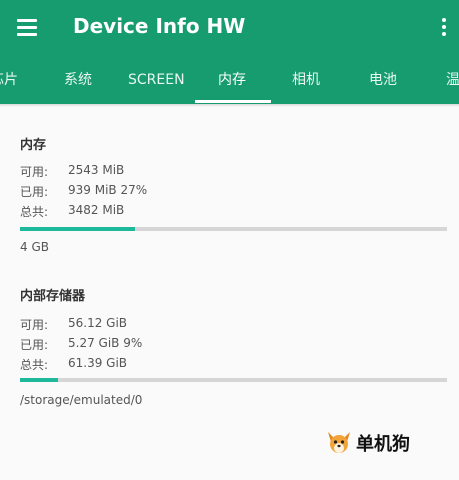 This screenshot has width=459, height=480. What do you see at coordinates (28, 27) in the screenshot?
I see `menu-icon` at bounding box center [28, 27].